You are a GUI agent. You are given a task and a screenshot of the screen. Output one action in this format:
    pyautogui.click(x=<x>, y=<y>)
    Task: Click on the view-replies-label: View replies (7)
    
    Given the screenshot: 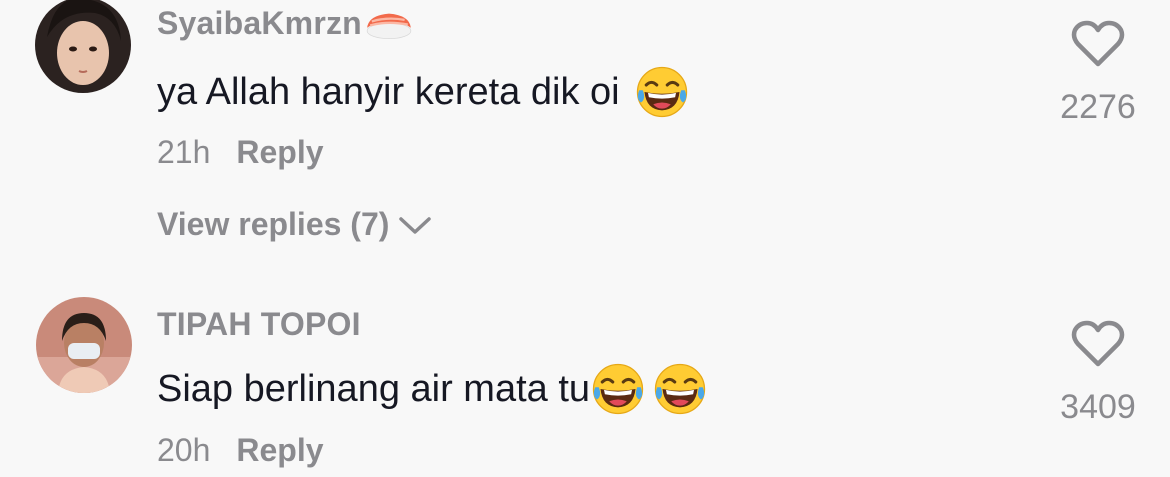 What is the action you would take?
    pyautogui.click(x=273, y=224)
    